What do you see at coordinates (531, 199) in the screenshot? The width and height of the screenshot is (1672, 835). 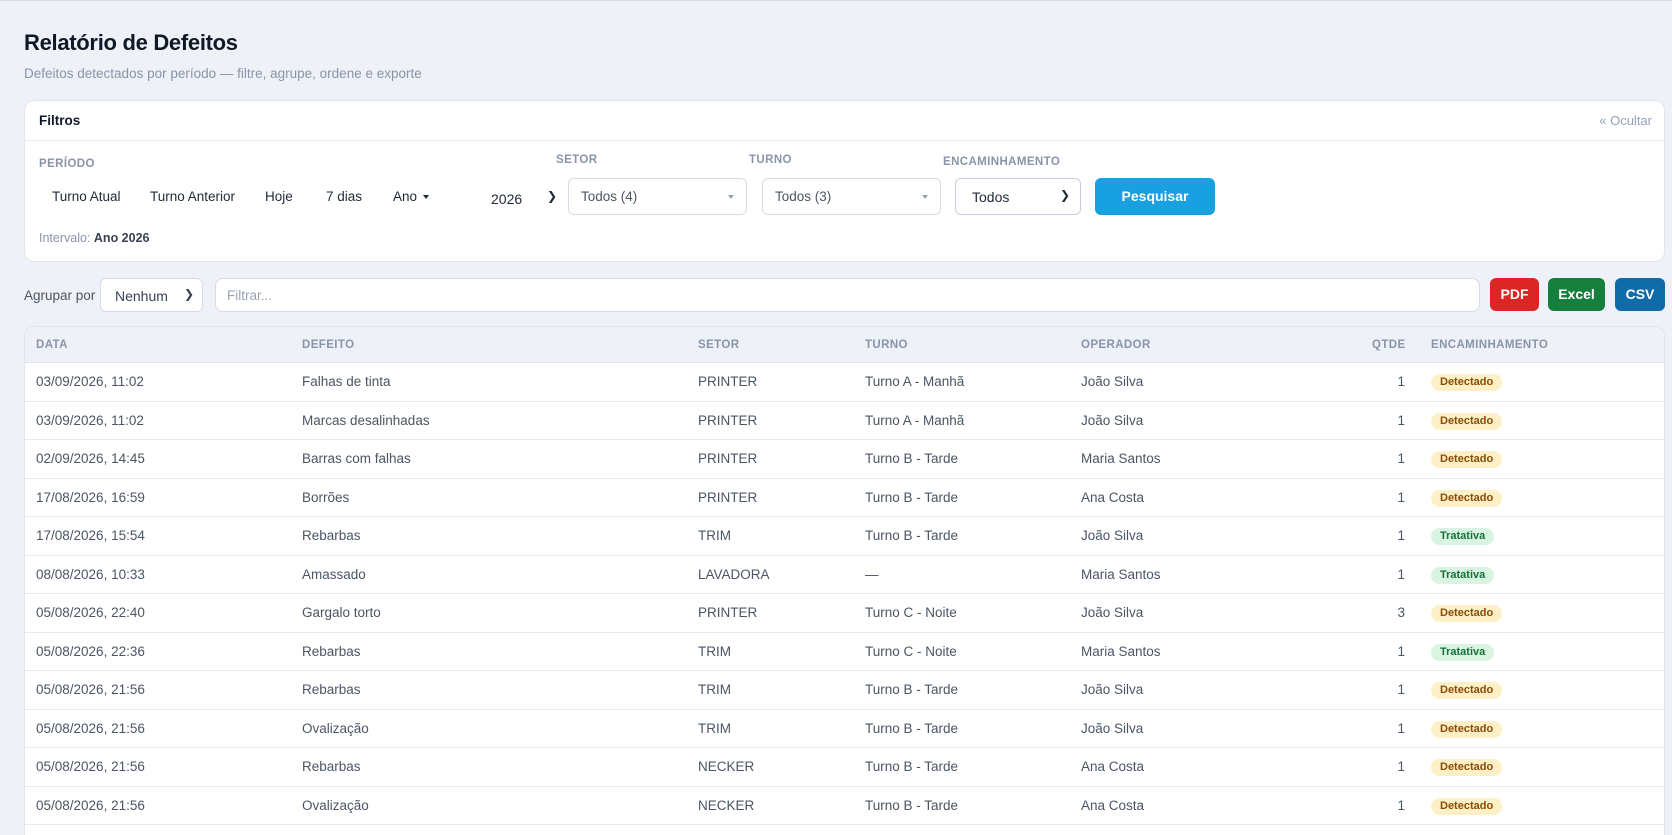 I see `year-select: 2026 ❯` at bounding box center [531, 199].